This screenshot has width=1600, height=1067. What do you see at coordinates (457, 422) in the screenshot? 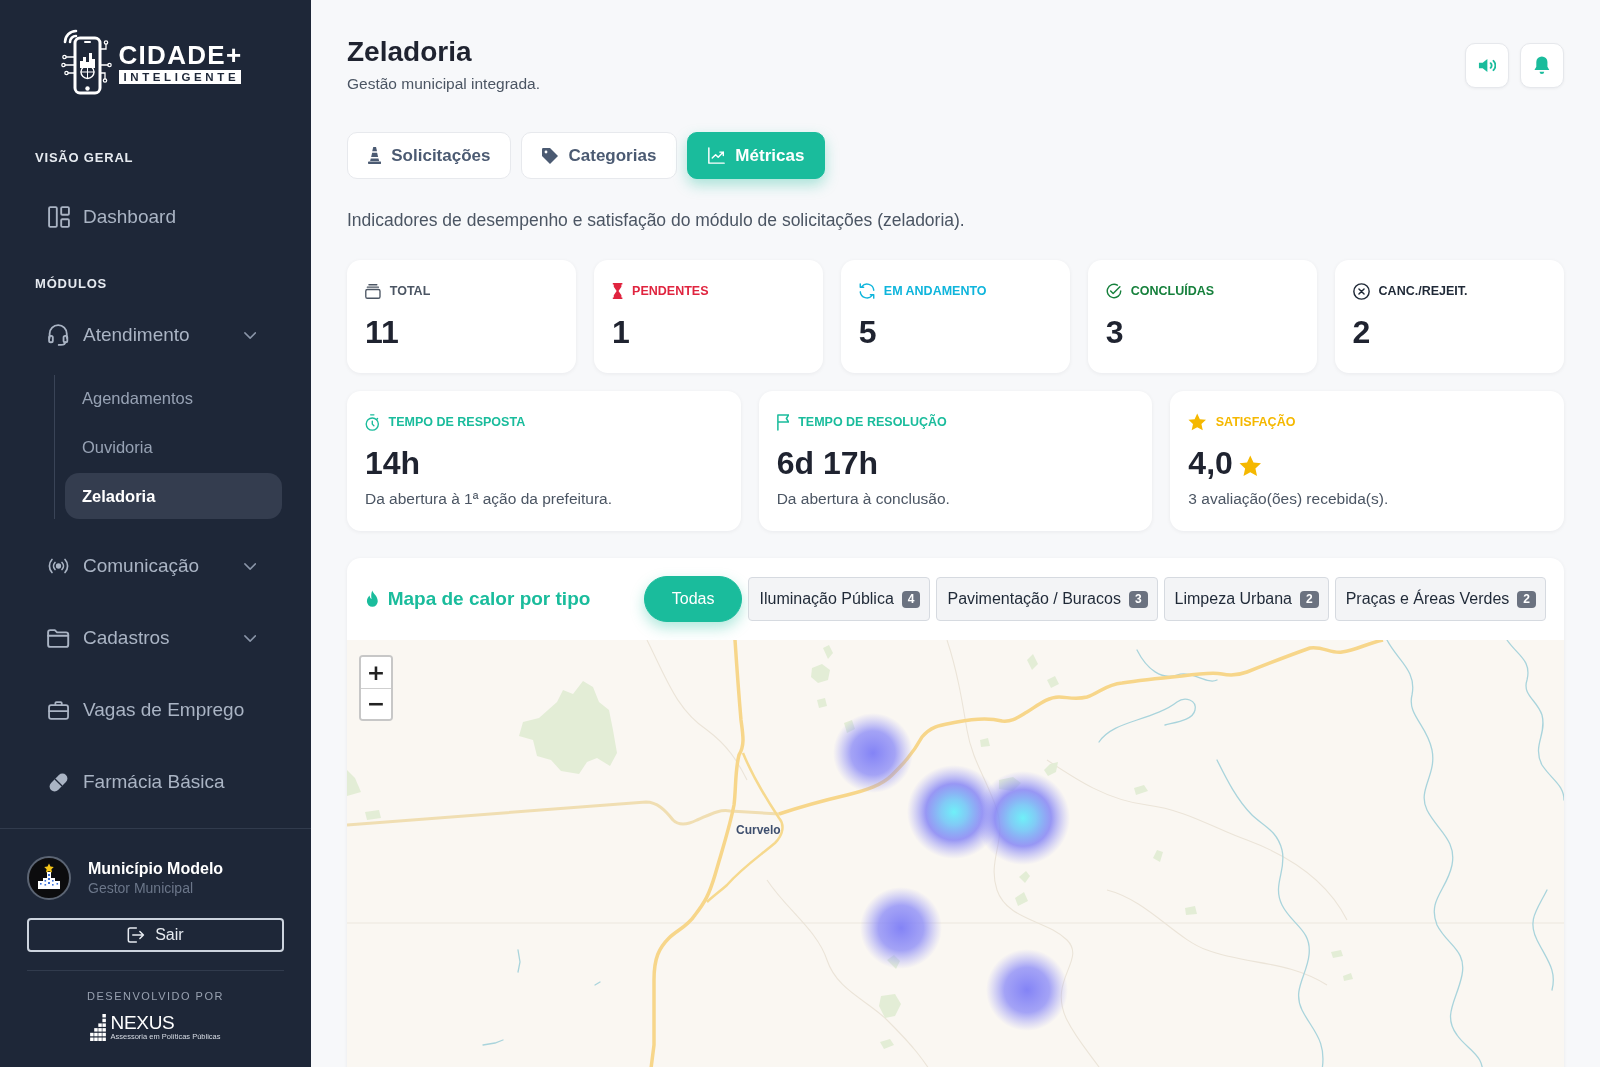
I see `metric-label: TEMPO DE RESPOSTA` at bounding box center [457, 422].